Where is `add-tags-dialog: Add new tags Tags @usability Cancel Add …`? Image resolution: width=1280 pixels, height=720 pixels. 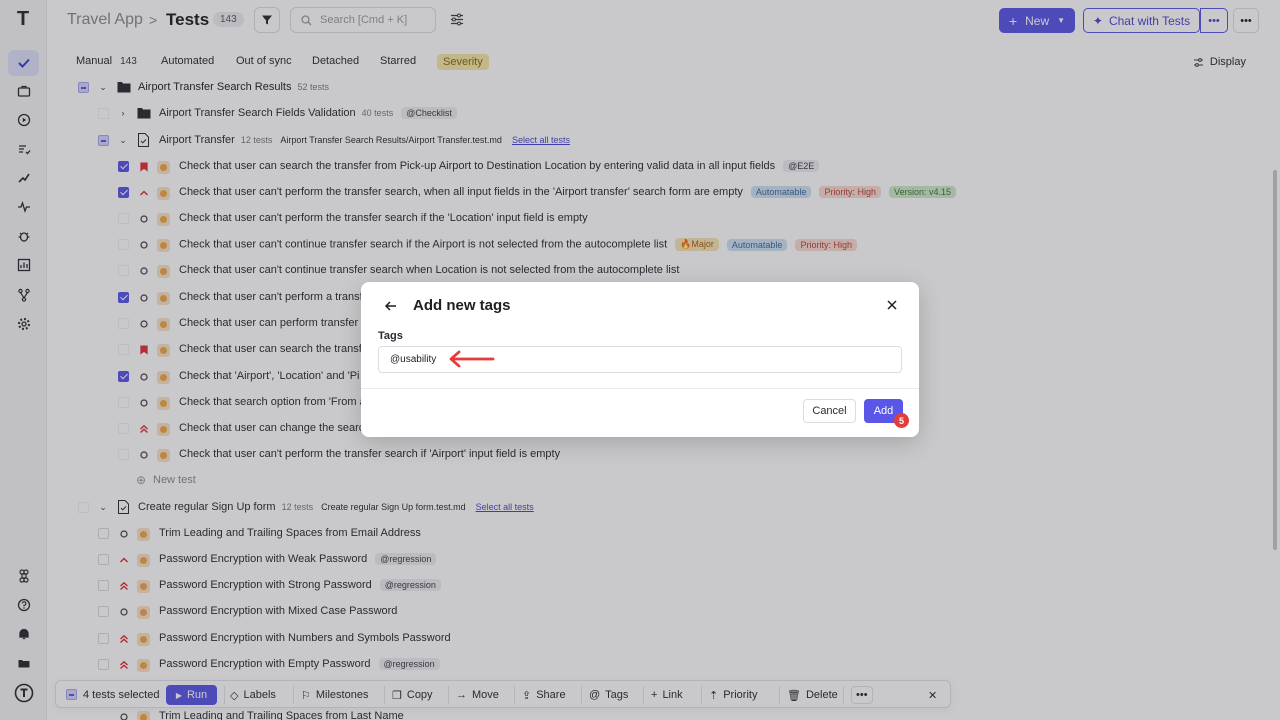 add-tags-dialog: Add new tags Tags @usability Cancel Add … is located at coordinates (640, 359).